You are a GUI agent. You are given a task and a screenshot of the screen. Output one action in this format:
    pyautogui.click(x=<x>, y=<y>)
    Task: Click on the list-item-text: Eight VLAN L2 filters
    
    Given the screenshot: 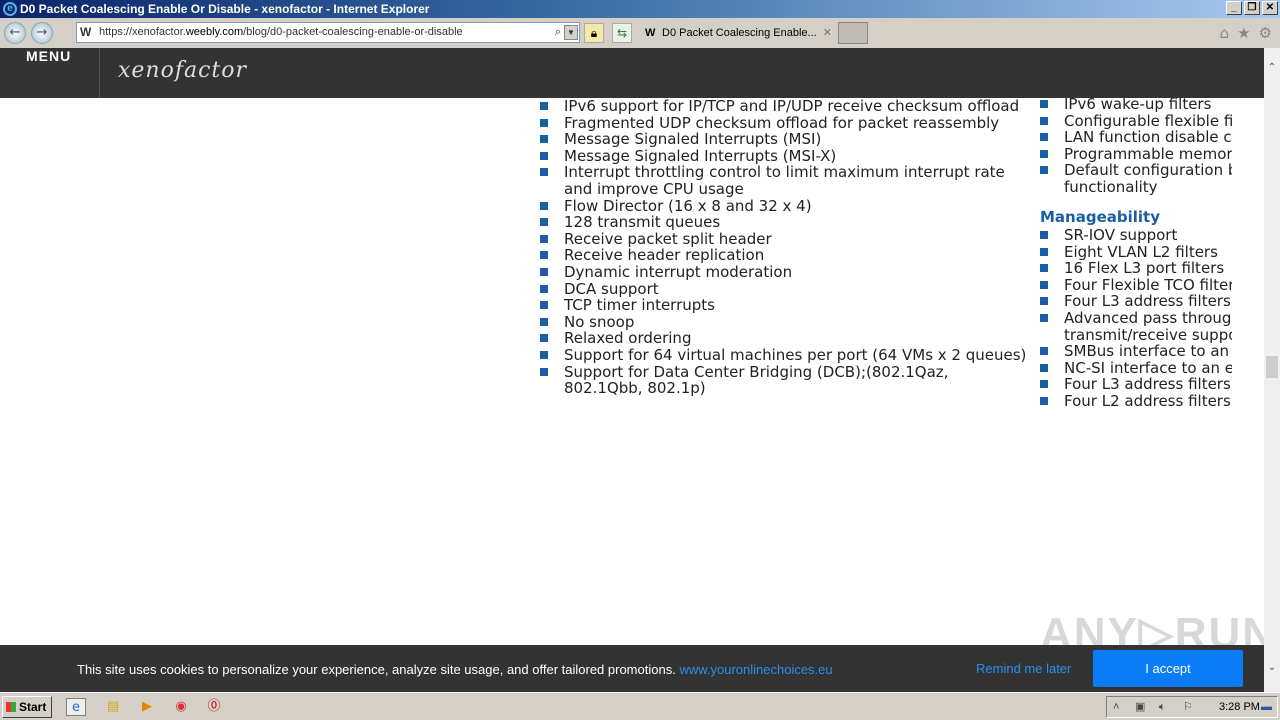 What is the action you would take?
    pyautogui.click(x=1141, y=251)
    